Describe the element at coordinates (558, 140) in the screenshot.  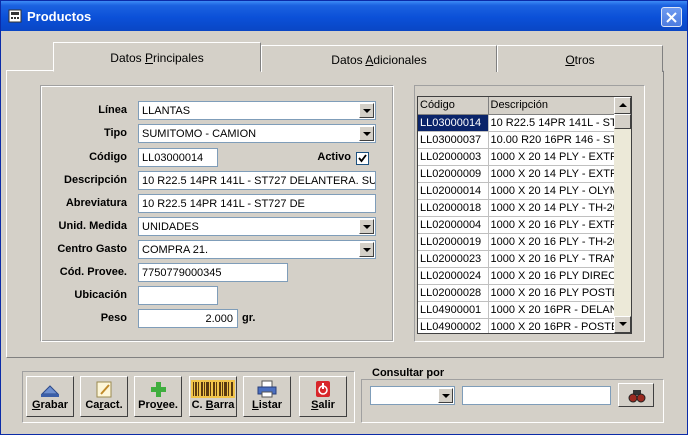
I see `row-descripcion: 10.00 R20 16PR 146 - ST5` at that location.